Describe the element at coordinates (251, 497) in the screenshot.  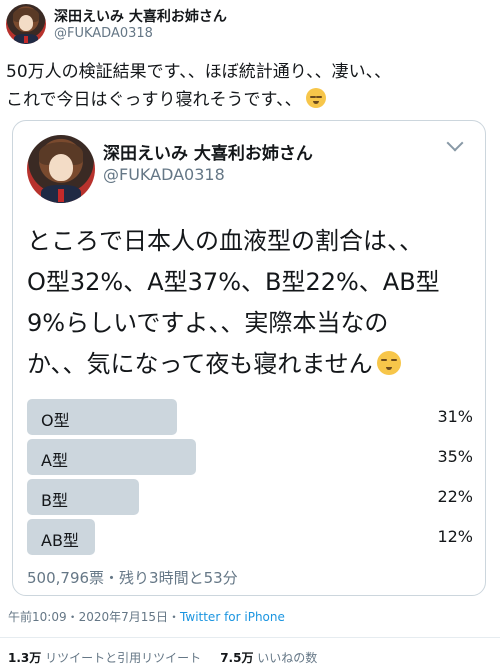
I see `poll-option: B型 22%` at that location.